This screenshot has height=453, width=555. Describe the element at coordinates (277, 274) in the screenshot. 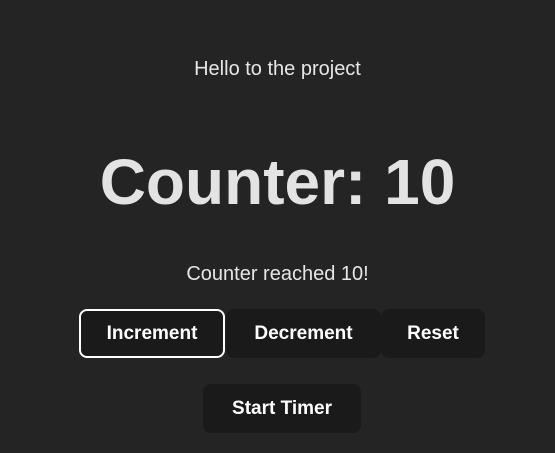

I see `counter-status-message: Counter reached 10!` at that location.